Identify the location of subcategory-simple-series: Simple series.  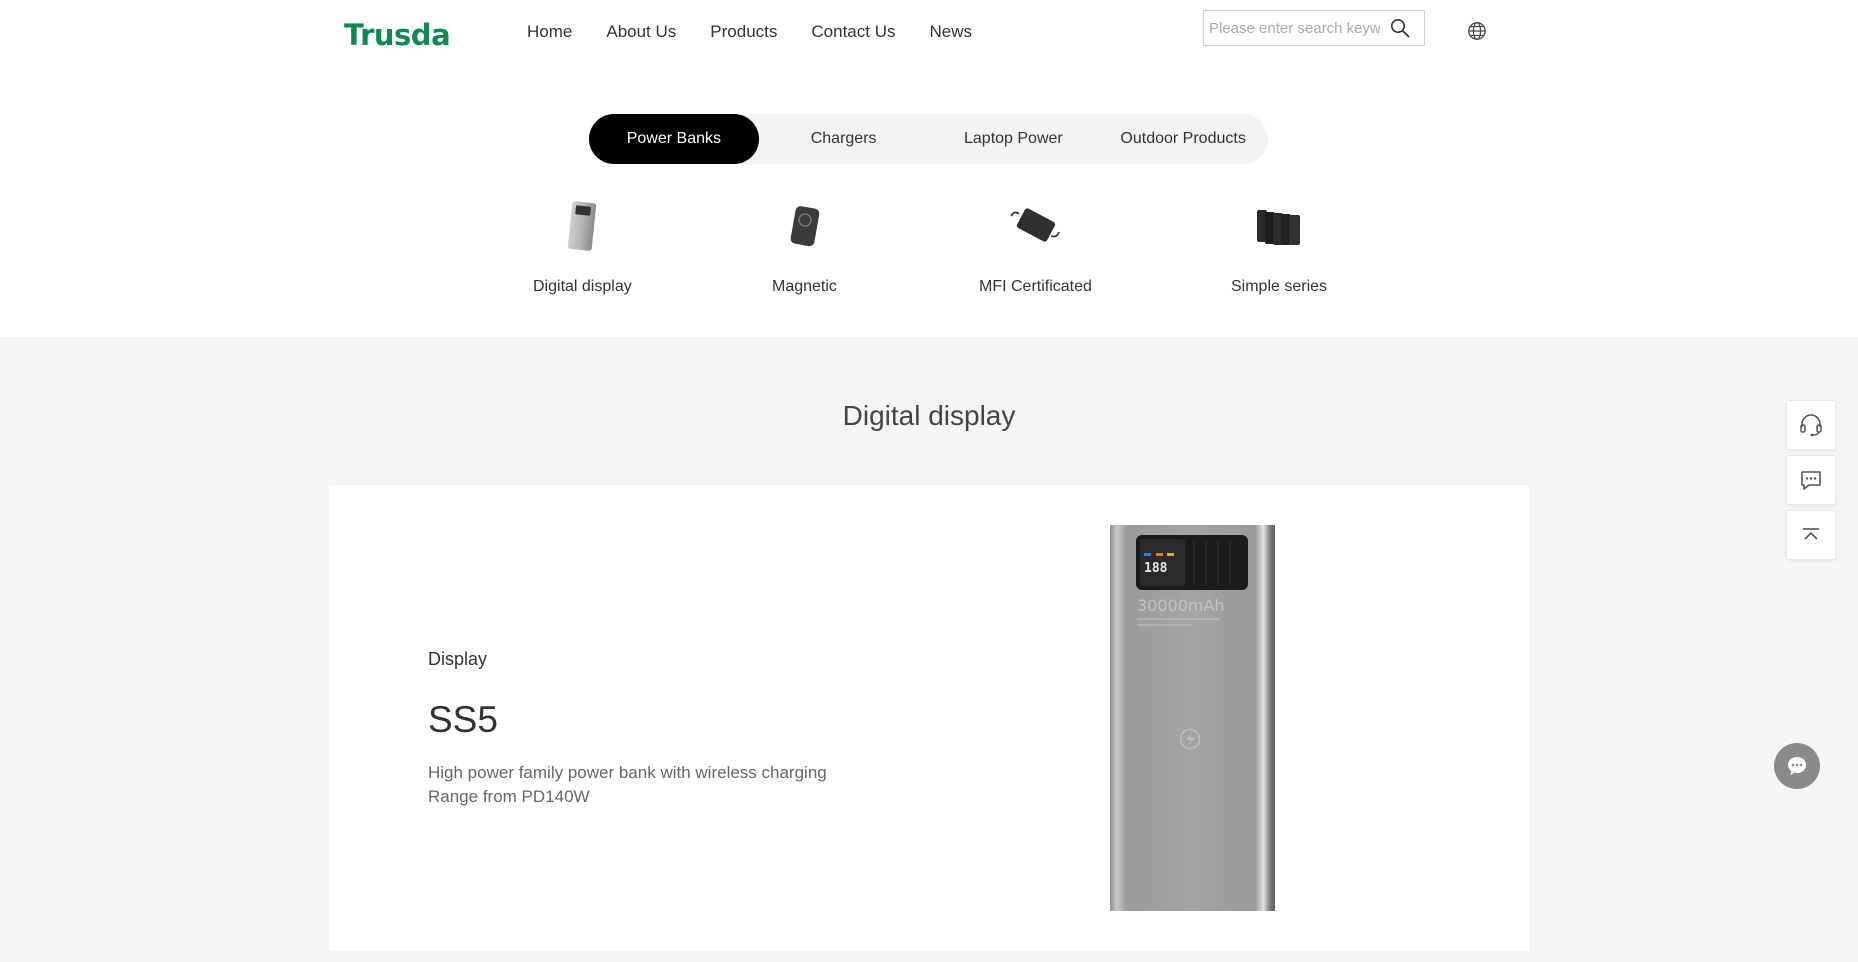
(1279, 246).